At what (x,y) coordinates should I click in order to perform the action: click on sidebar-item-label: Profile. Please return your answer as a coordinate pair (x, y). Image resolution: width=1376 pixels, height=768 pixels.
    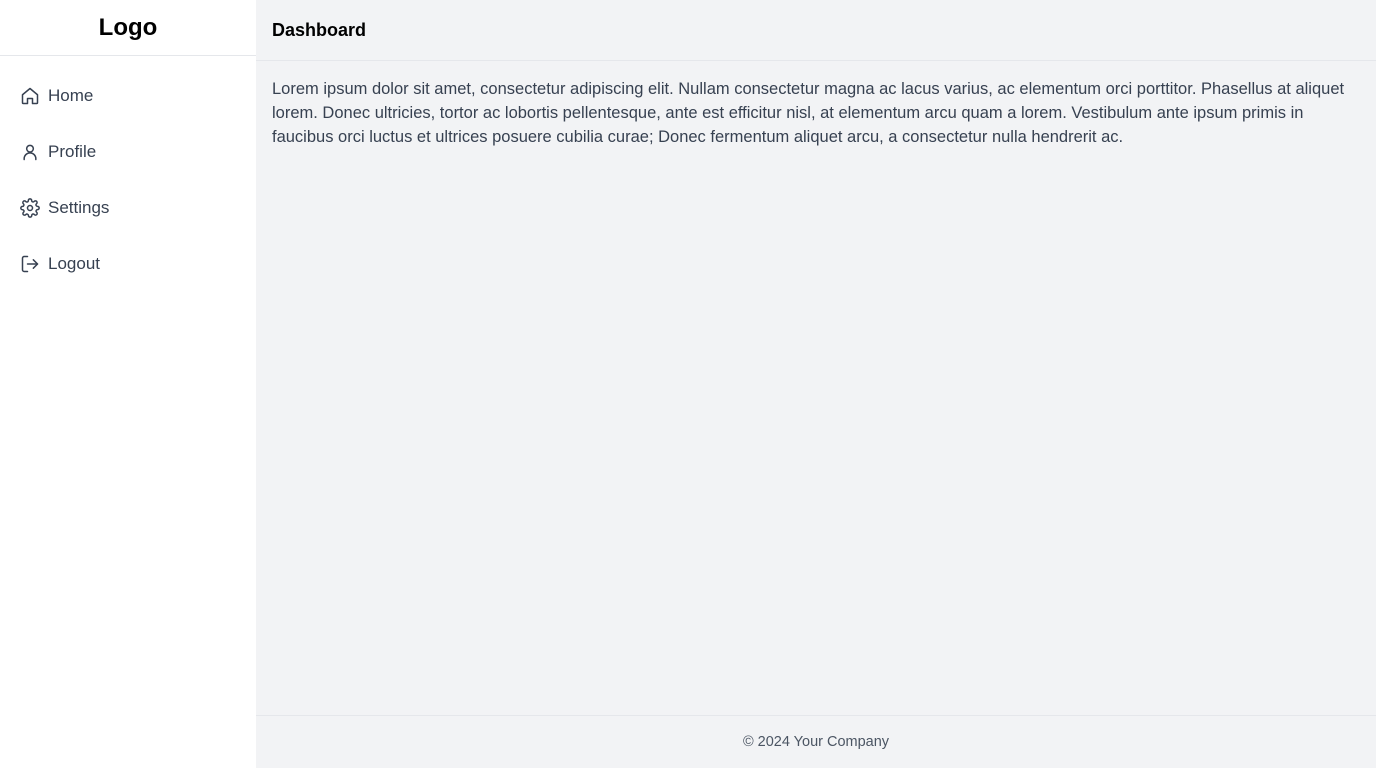
    Looking at the image, I should click on (72, 151).